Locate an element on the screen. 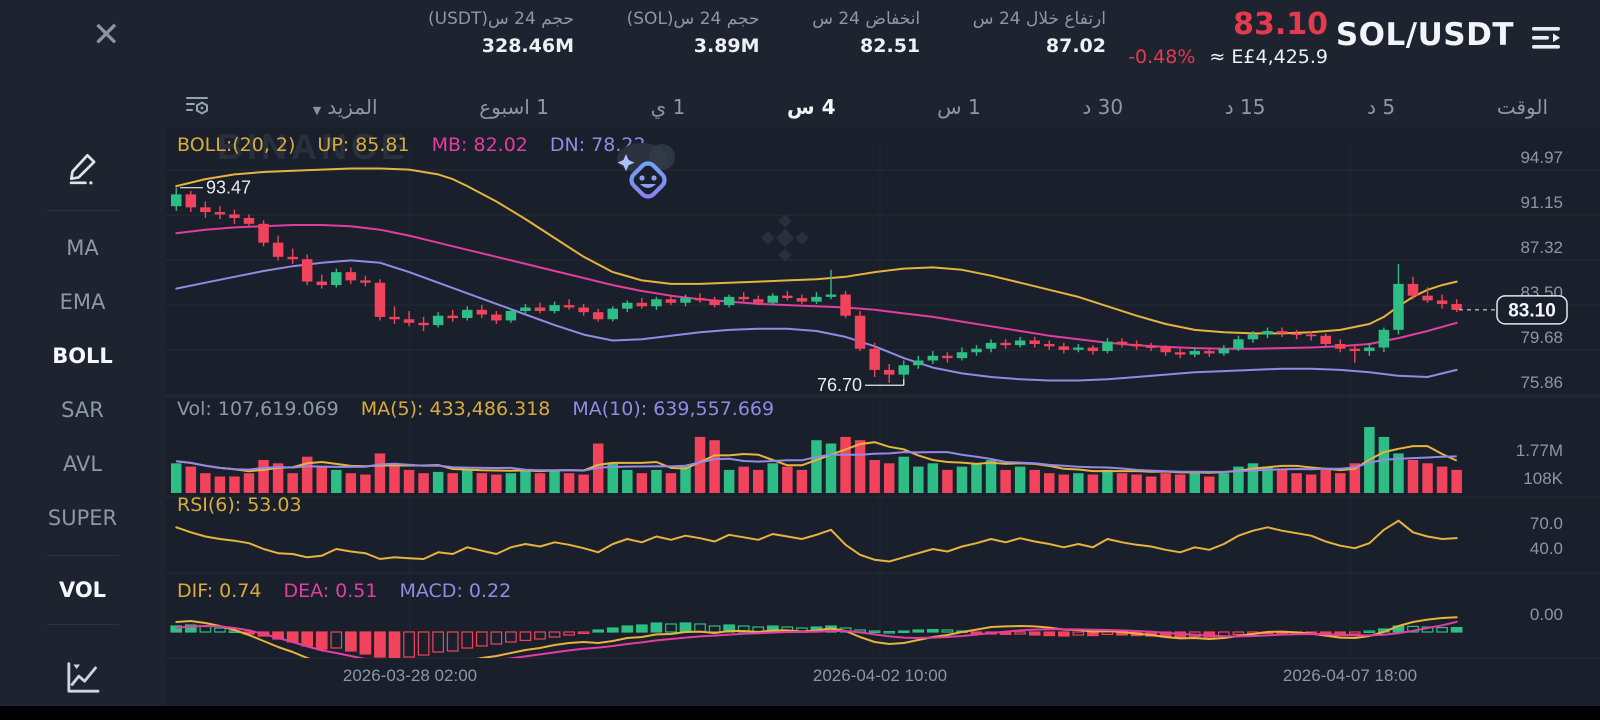 The width and height of the screenshot is (1600, 720). stat-2: انخفاض 24 س 82.51 is located at coordinates (866, 33).